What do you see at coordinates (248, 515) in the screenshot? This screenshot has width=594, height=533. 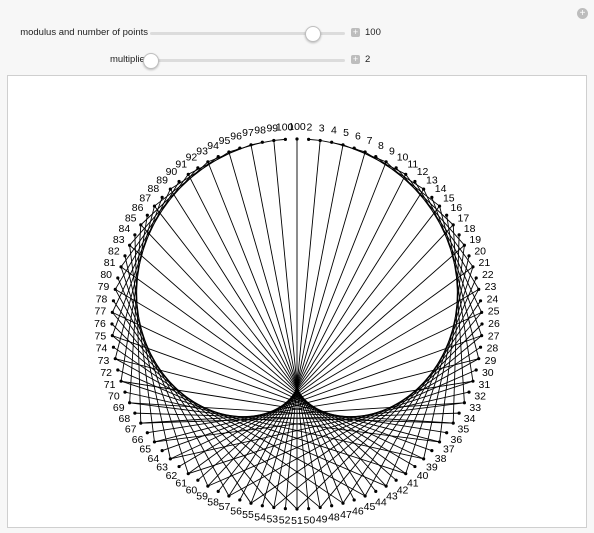 I see `point-label: 55` at bounding box center [248, 515].